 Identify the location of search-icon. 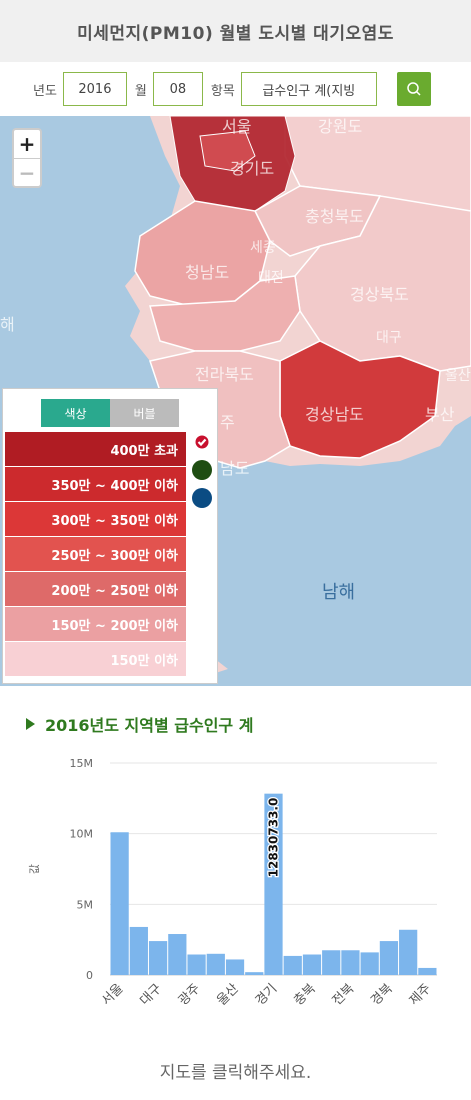
(414, 89).